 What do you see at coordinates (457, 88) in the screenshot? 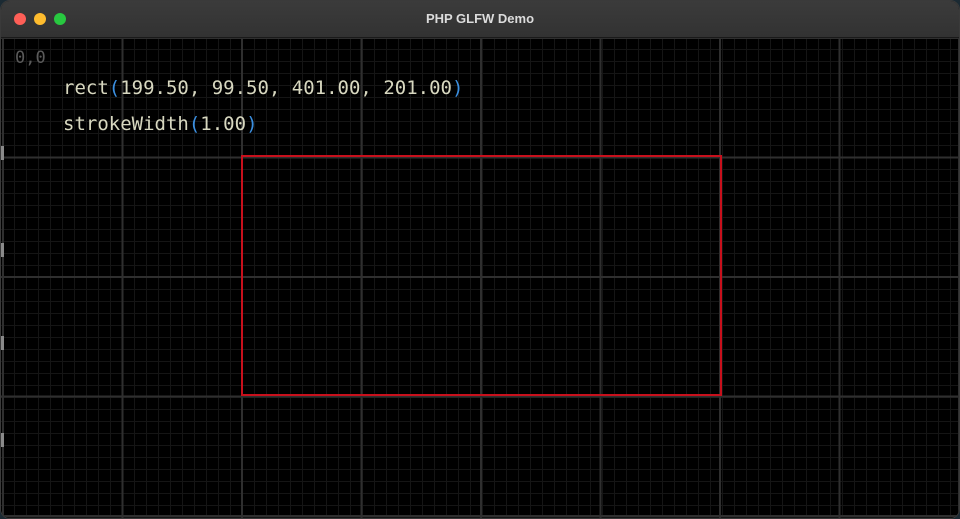
I see `rect-close-paren: )` at bounding box center [457, 88].